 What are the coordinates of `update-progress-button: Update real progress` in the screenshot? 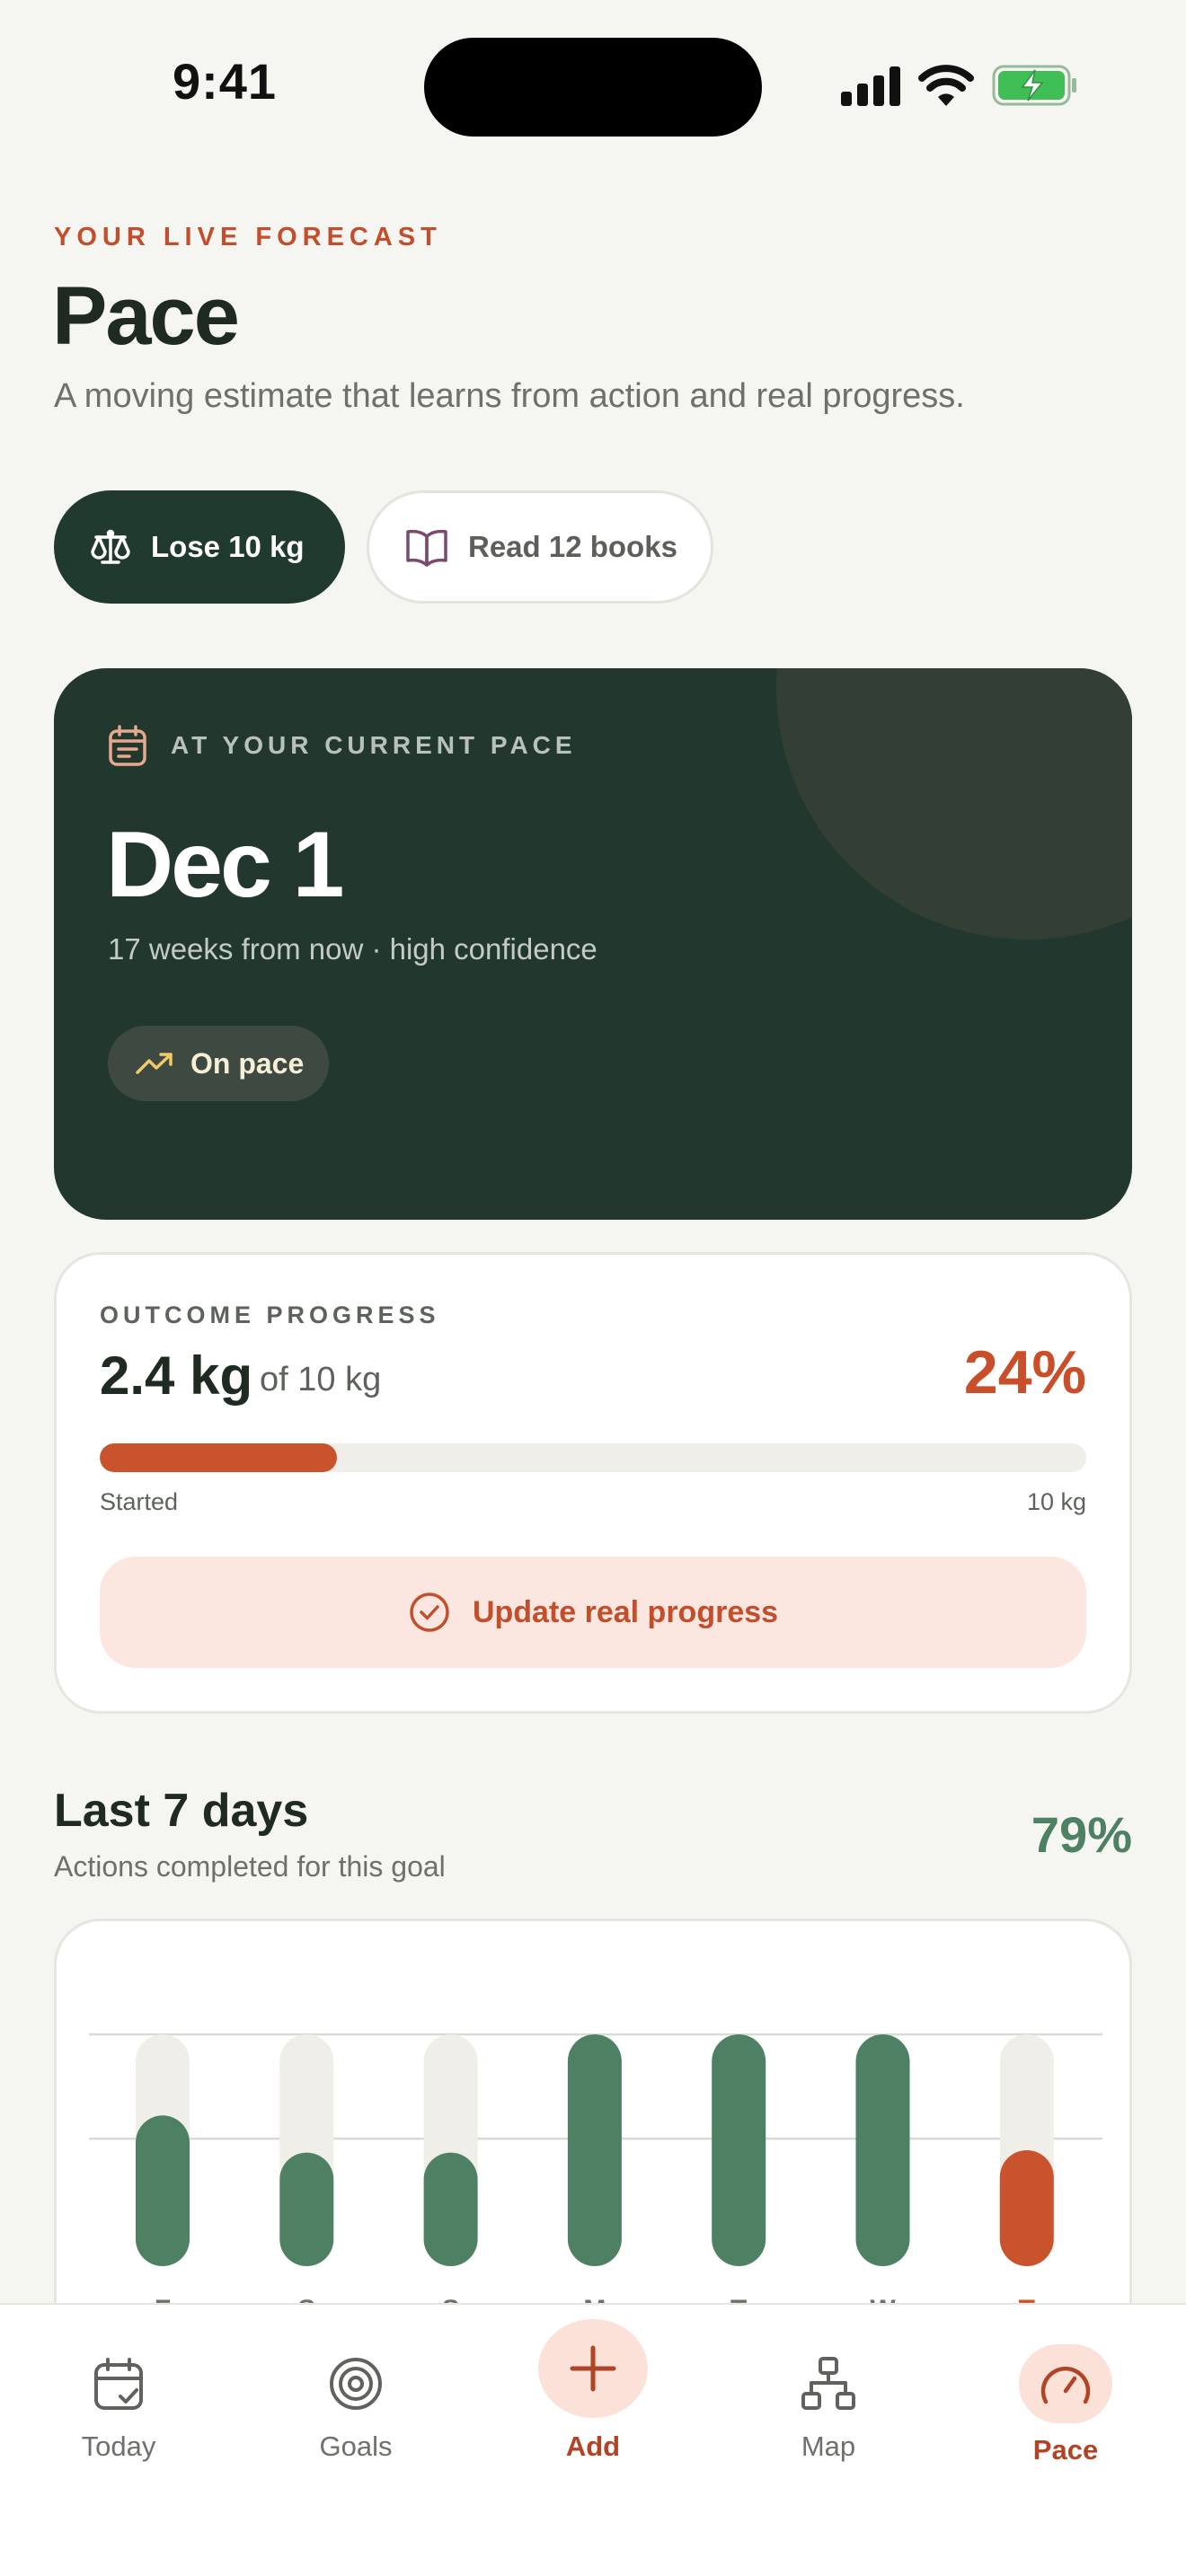 It's located at (593, 1612).